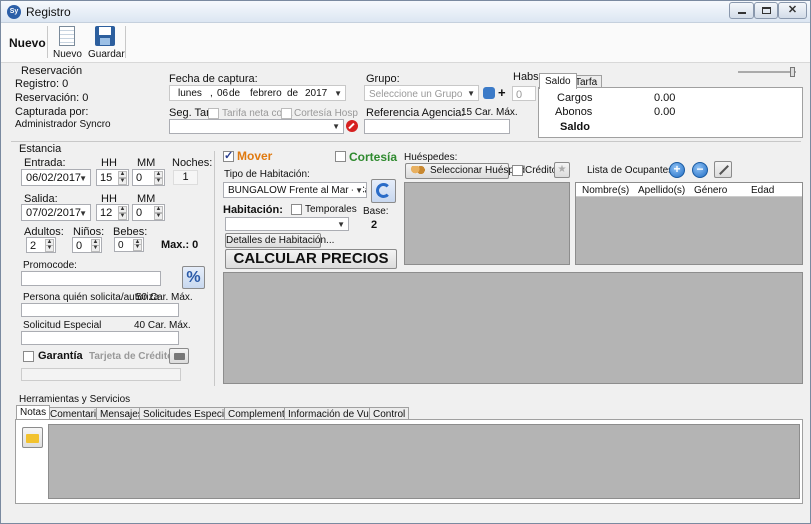  Describe the element at coordinates (574, 112) in the screenshot. I see `abonos-label: Abonos` at that location.